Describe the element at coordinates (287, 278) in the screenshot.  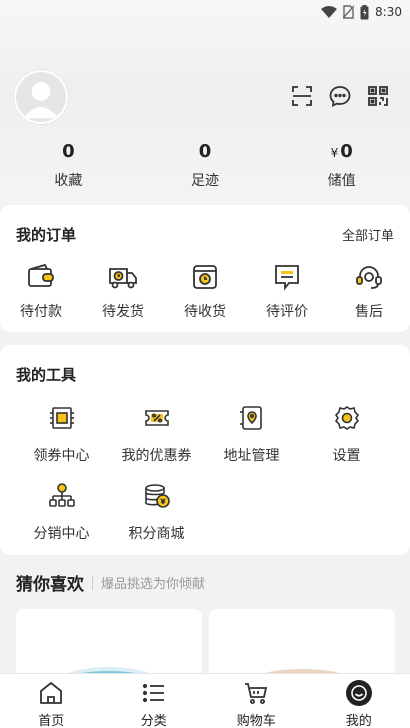
I see `review-icon` at that location.